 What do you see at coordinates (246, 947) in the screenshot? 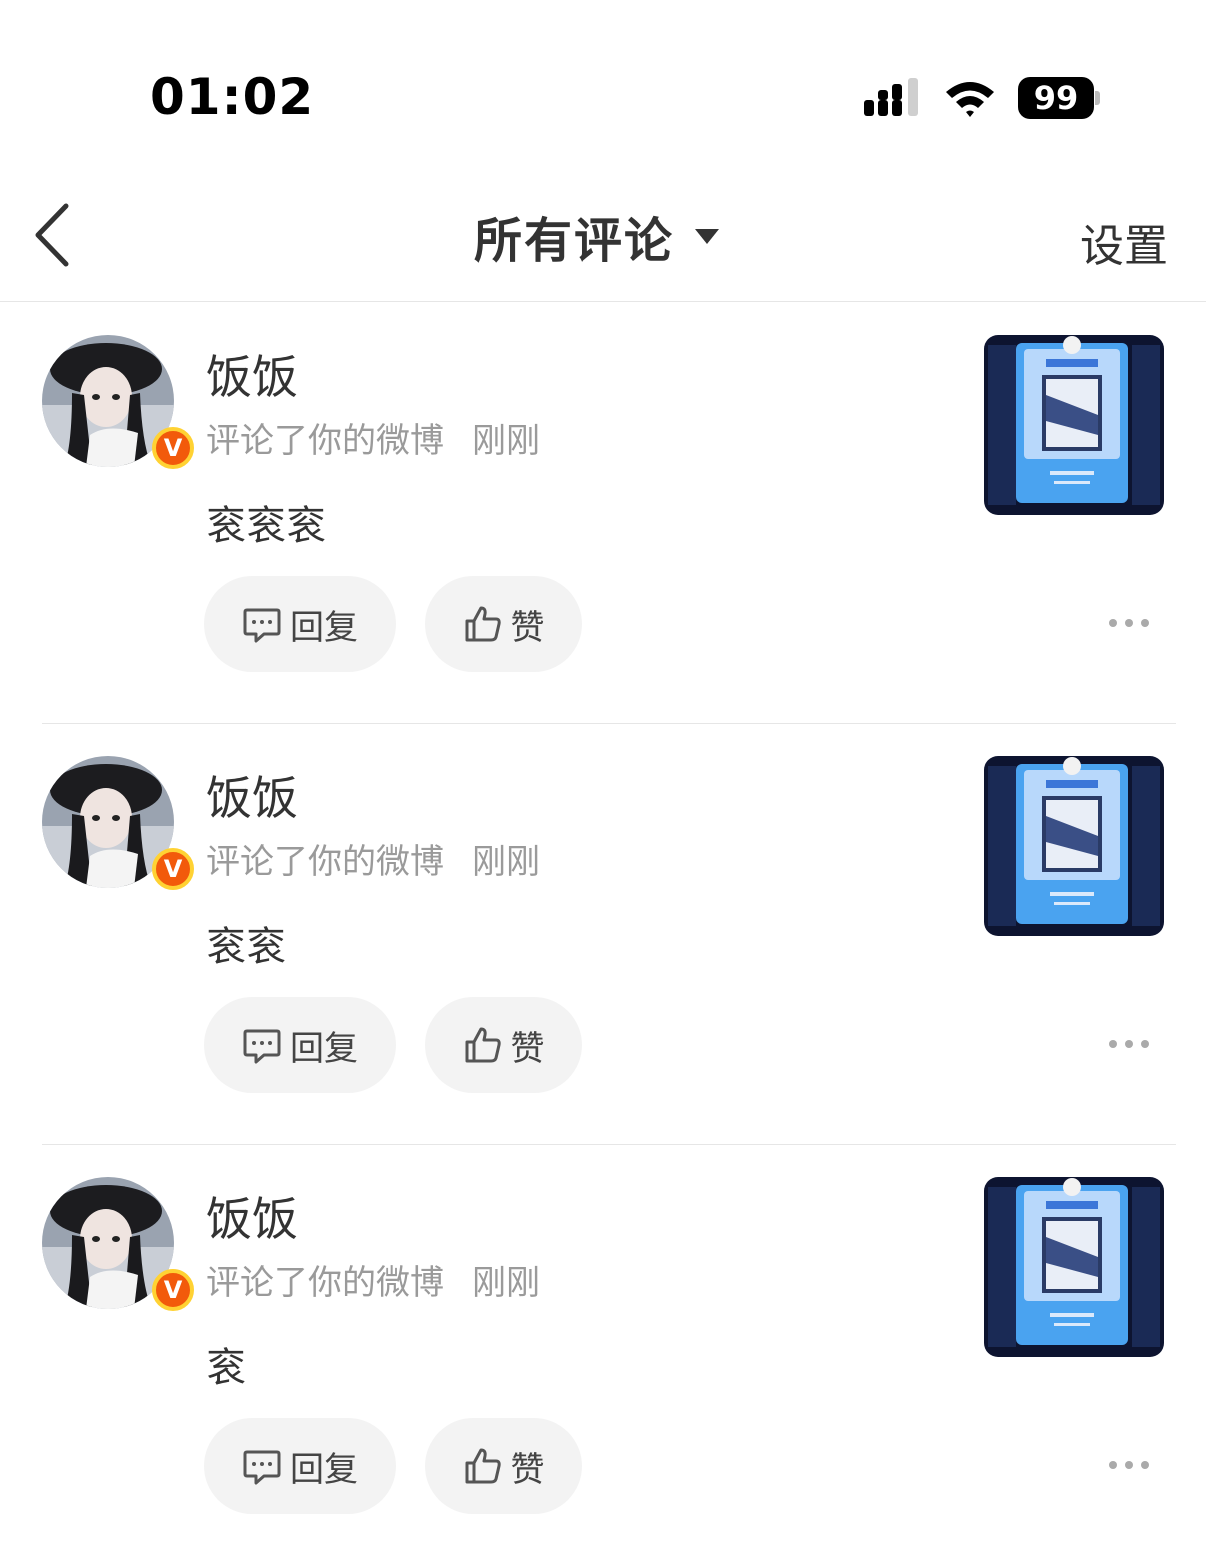
I see `comment-text: 衮衮` at bounding box center [246, 947].